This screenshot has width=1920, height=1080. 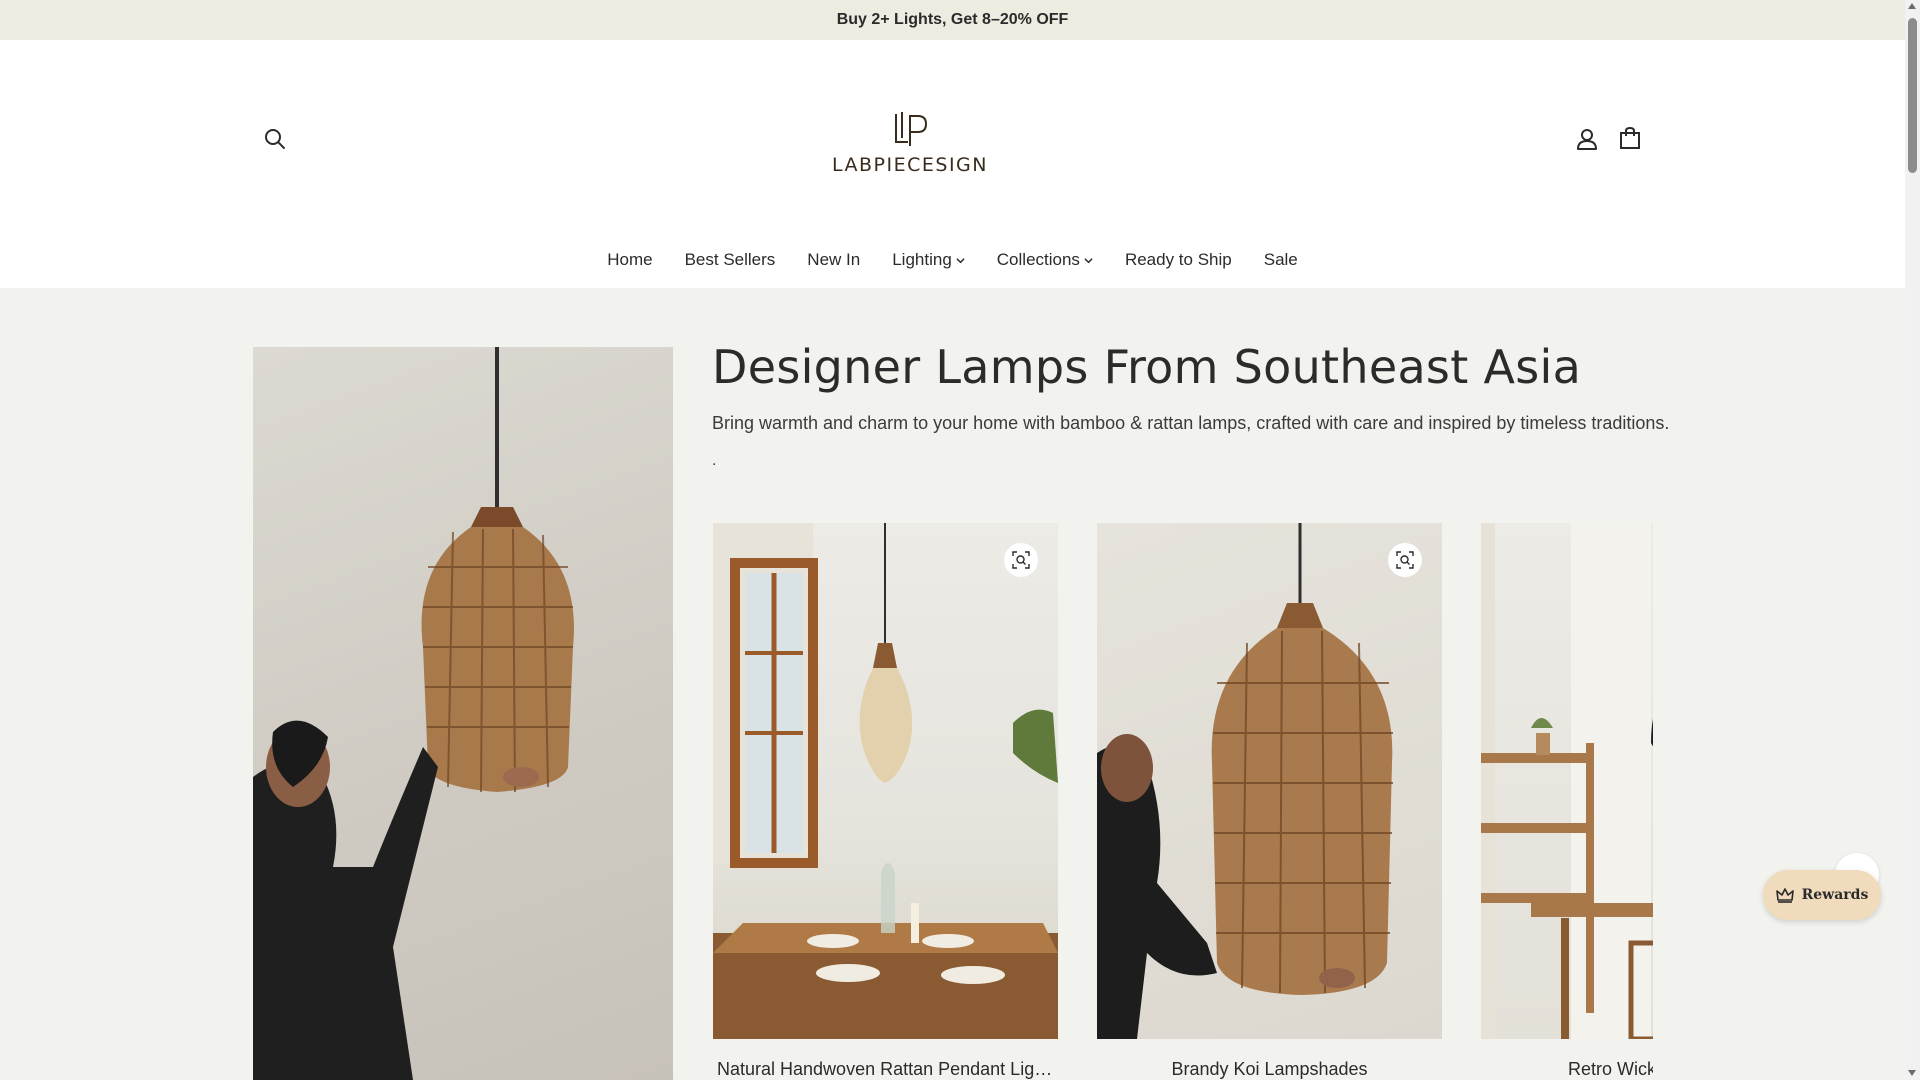 I want to click on nav-item-lighting: Lighting, so click(x=928, y=260).